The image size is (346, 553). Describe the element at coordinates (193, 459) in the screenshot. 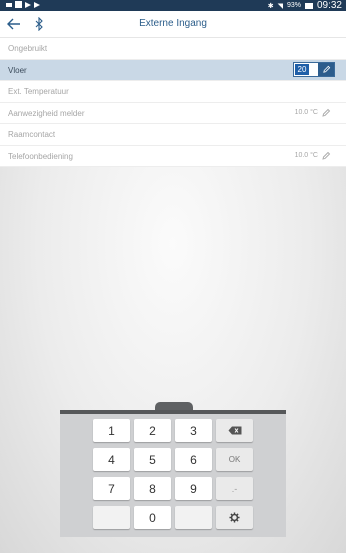

I see `key-6: 6` at that location.